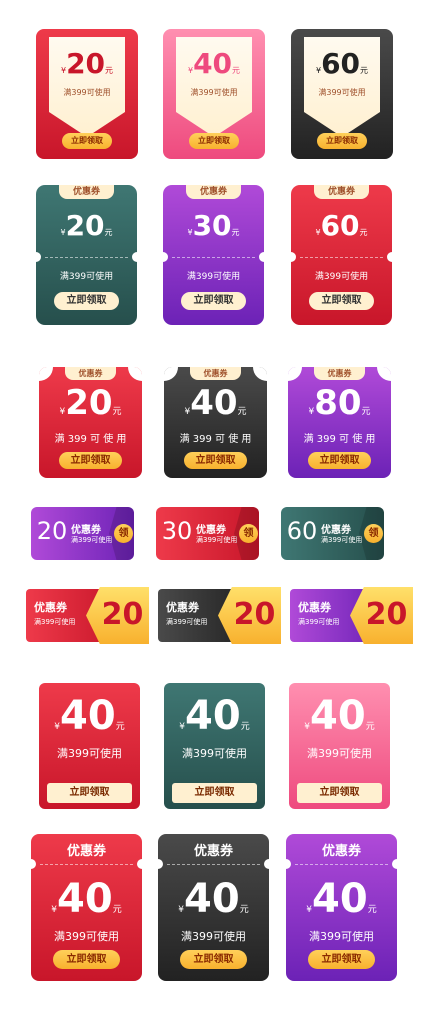 This screenshot has width=431, height=1024. What do you see at coordinates (341, 255) in the screenshot?
I see `coupon-tab: 优惠券 ¥60元 满399可使用 立即领取` at bounding box center [341, 255].